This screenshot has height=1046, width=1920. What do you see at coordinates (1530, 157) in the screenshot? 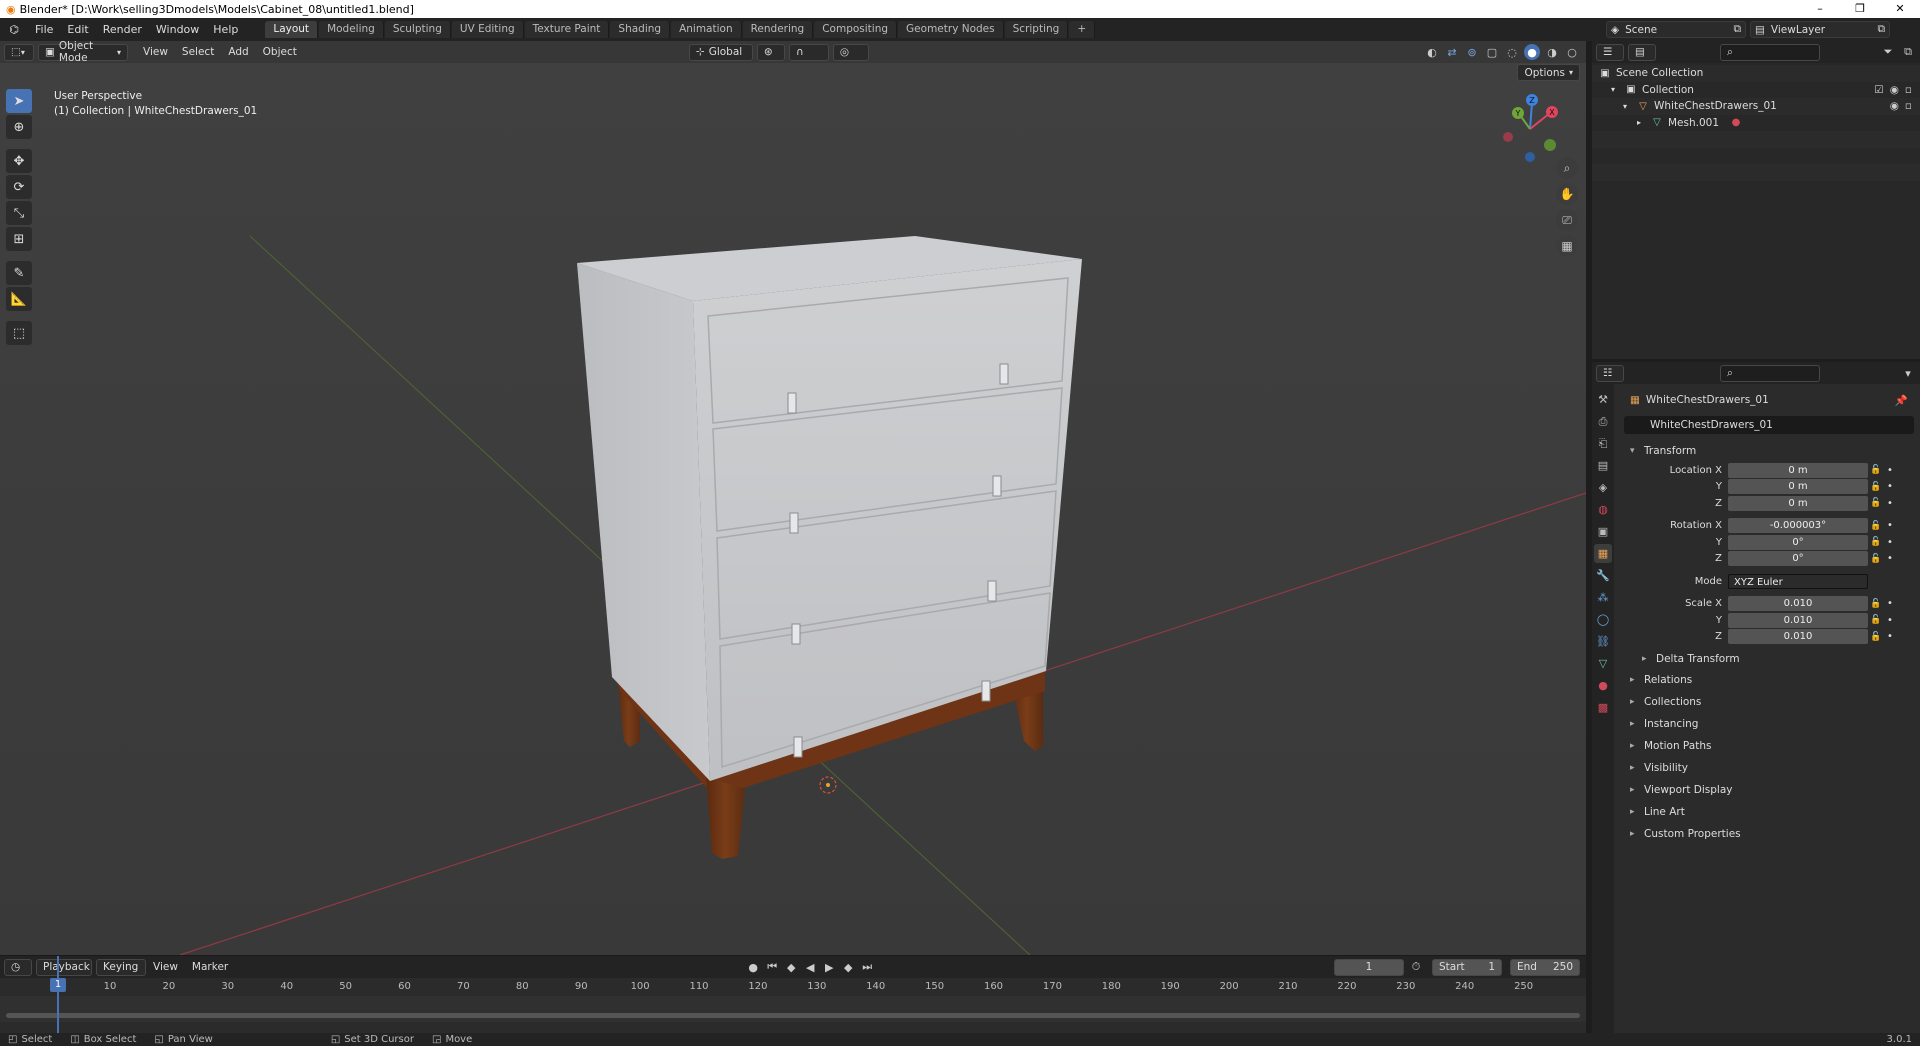
I see `gizmo-neg-z-handle` at bounding box center [1530, 157].